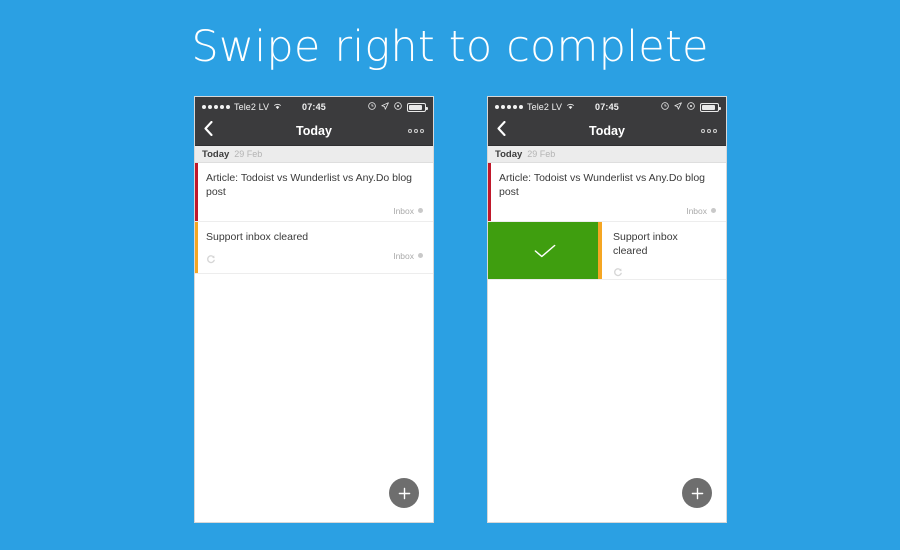 The image size is (900, 550). I want to click on checkmark-icon, so click(545, 250).